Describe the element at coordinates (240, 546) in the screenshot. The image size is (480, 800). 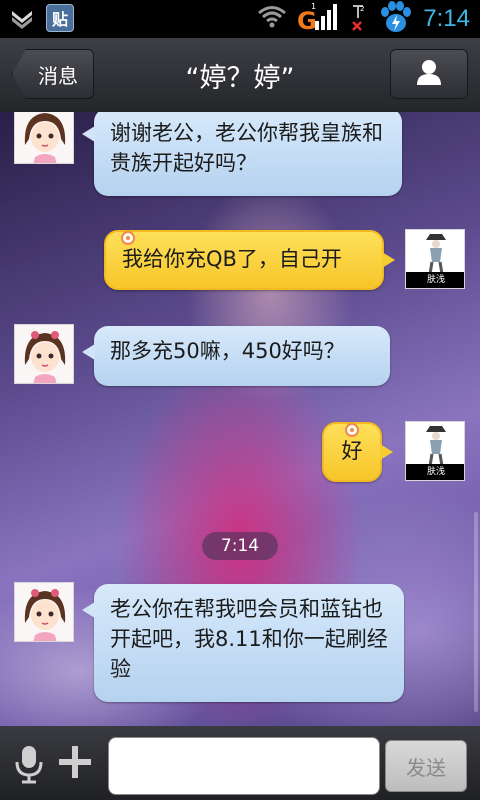
I see `timestamp: 7:14` at that location.